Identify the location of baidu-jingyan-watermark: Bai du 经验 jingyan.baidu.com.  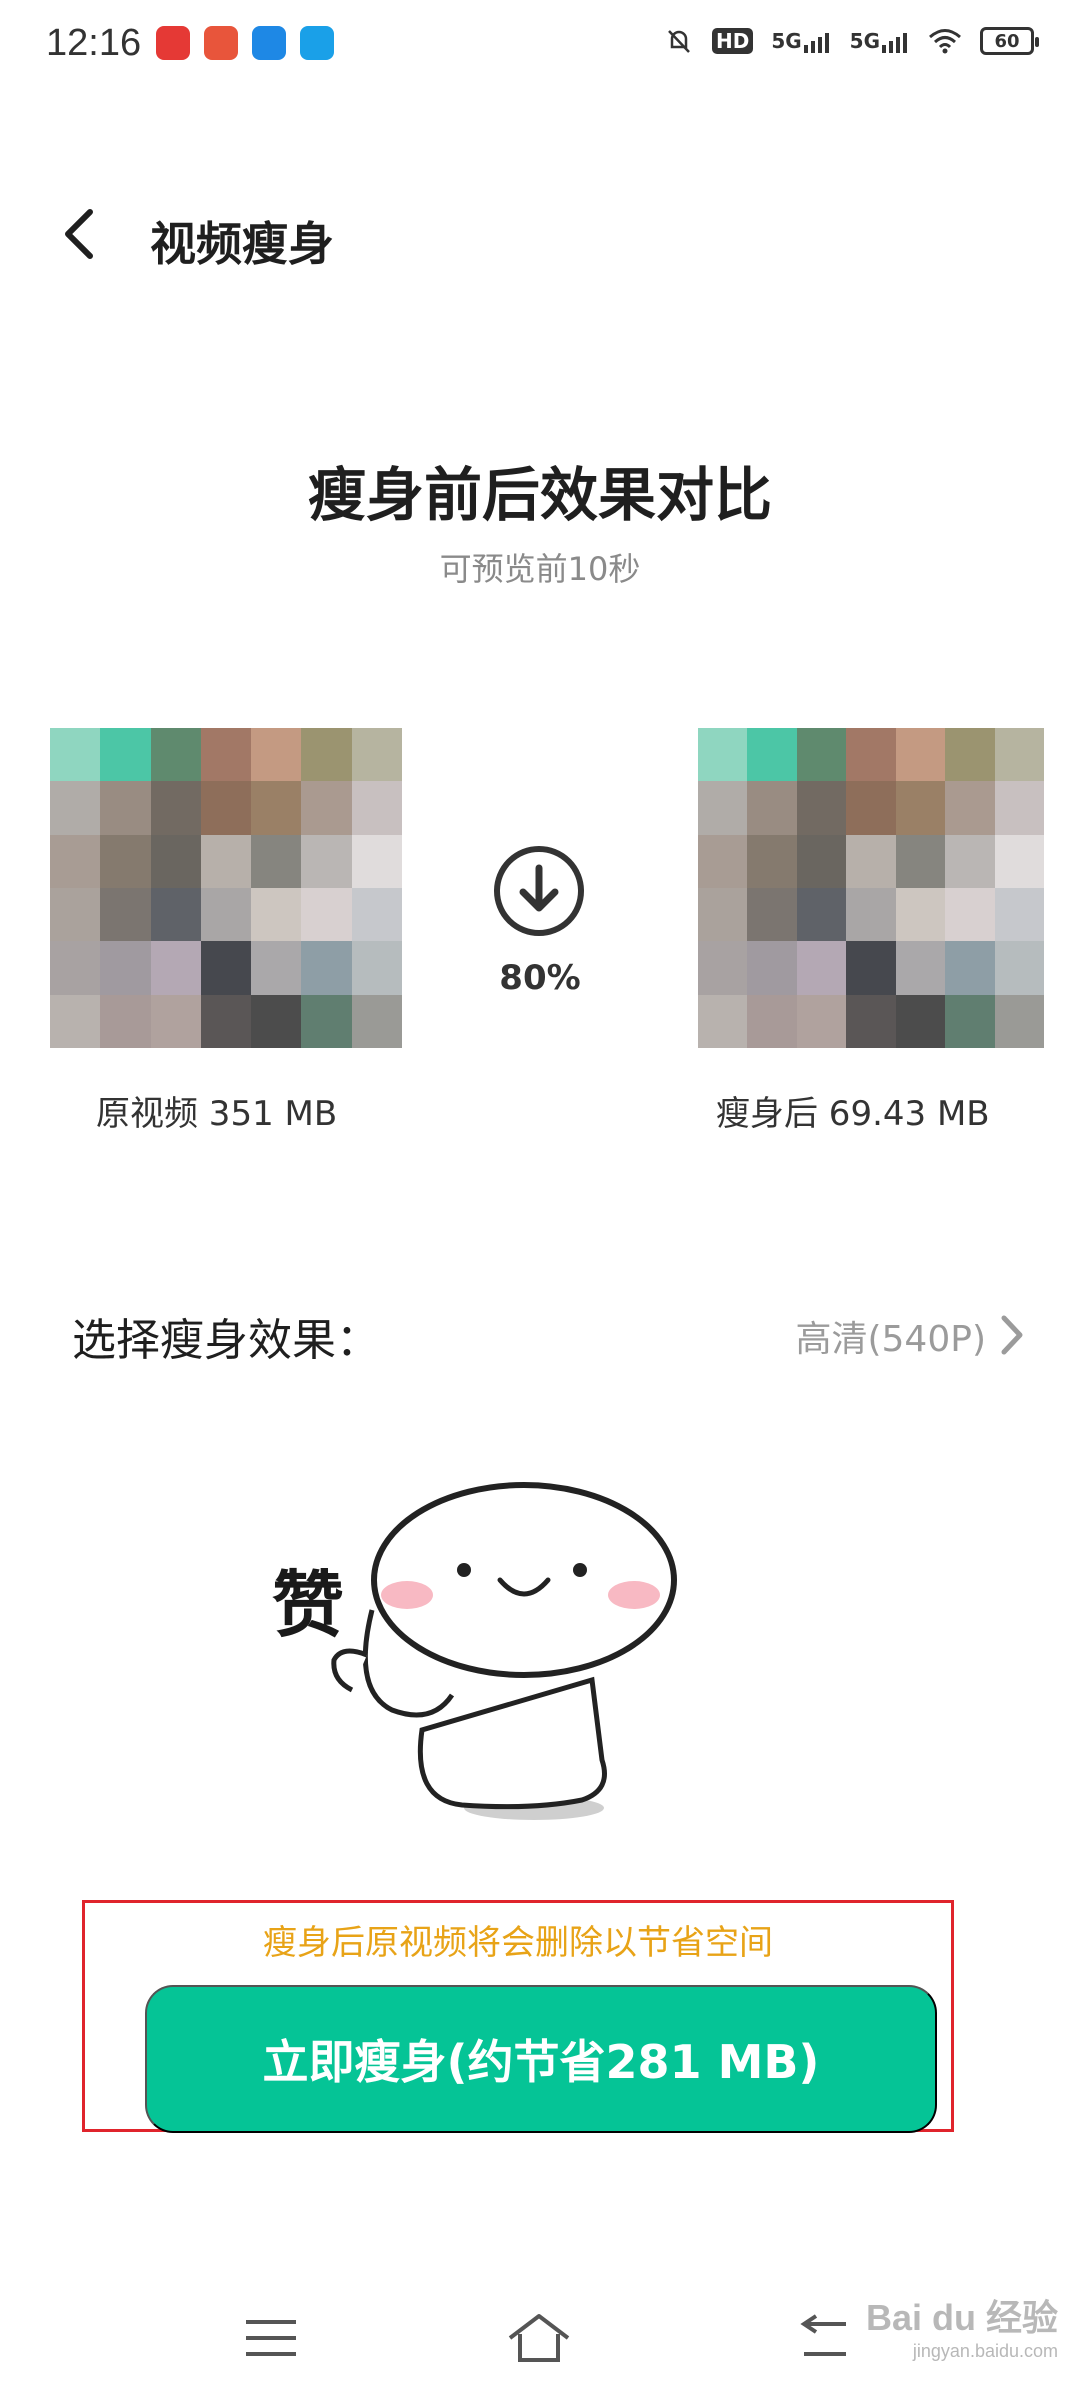
(961, 2329).